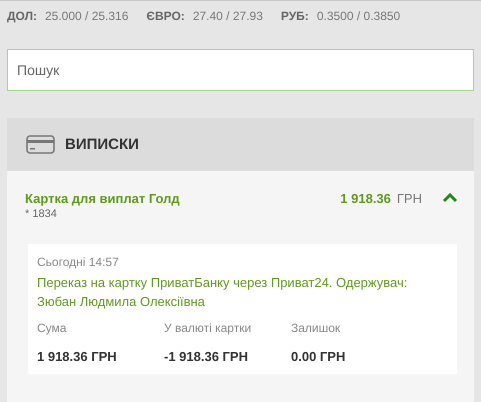 The width and height of the screenshot is (481, 402). Describe the element at coordinates (358, 17) in the screenshot. I see `rate-value: 0.3500 / 0.3850` at that location.